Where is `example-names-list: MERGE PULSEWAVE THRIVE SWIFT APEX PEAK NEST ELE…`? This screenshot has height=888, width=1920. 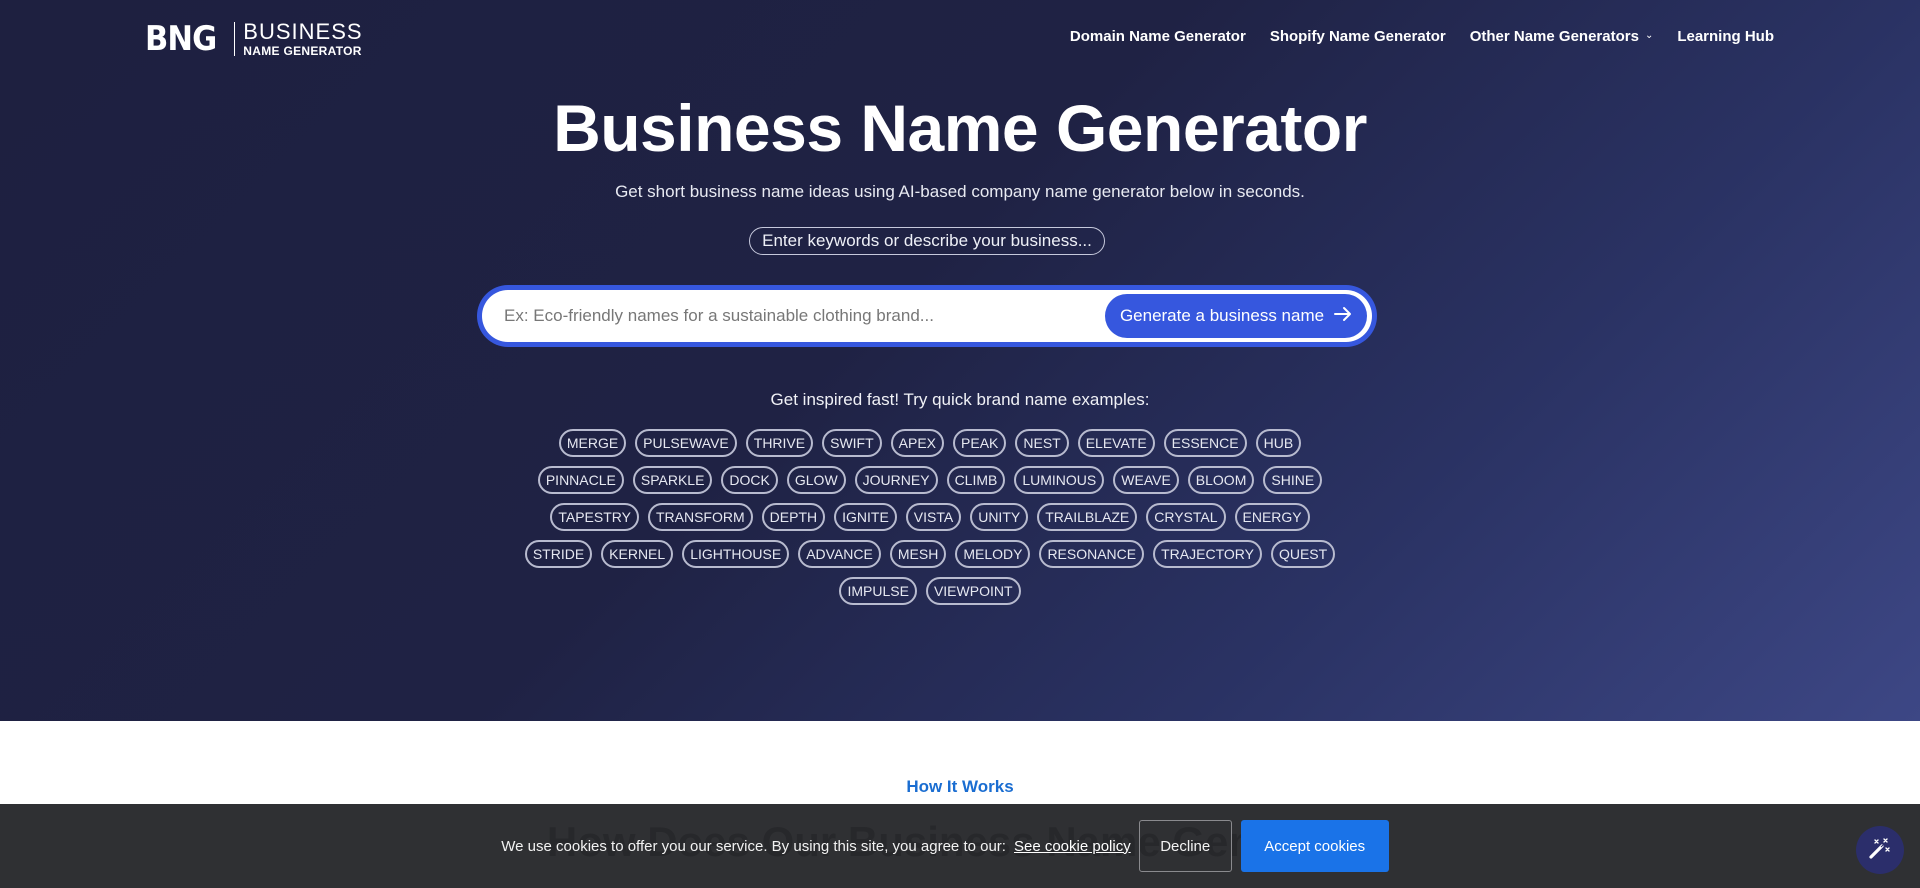
example-names-list: MERGE PULSEWAVE THRIVE SWIFT APEX PEAK NEST ELE… is located at coordinates (930, 517).